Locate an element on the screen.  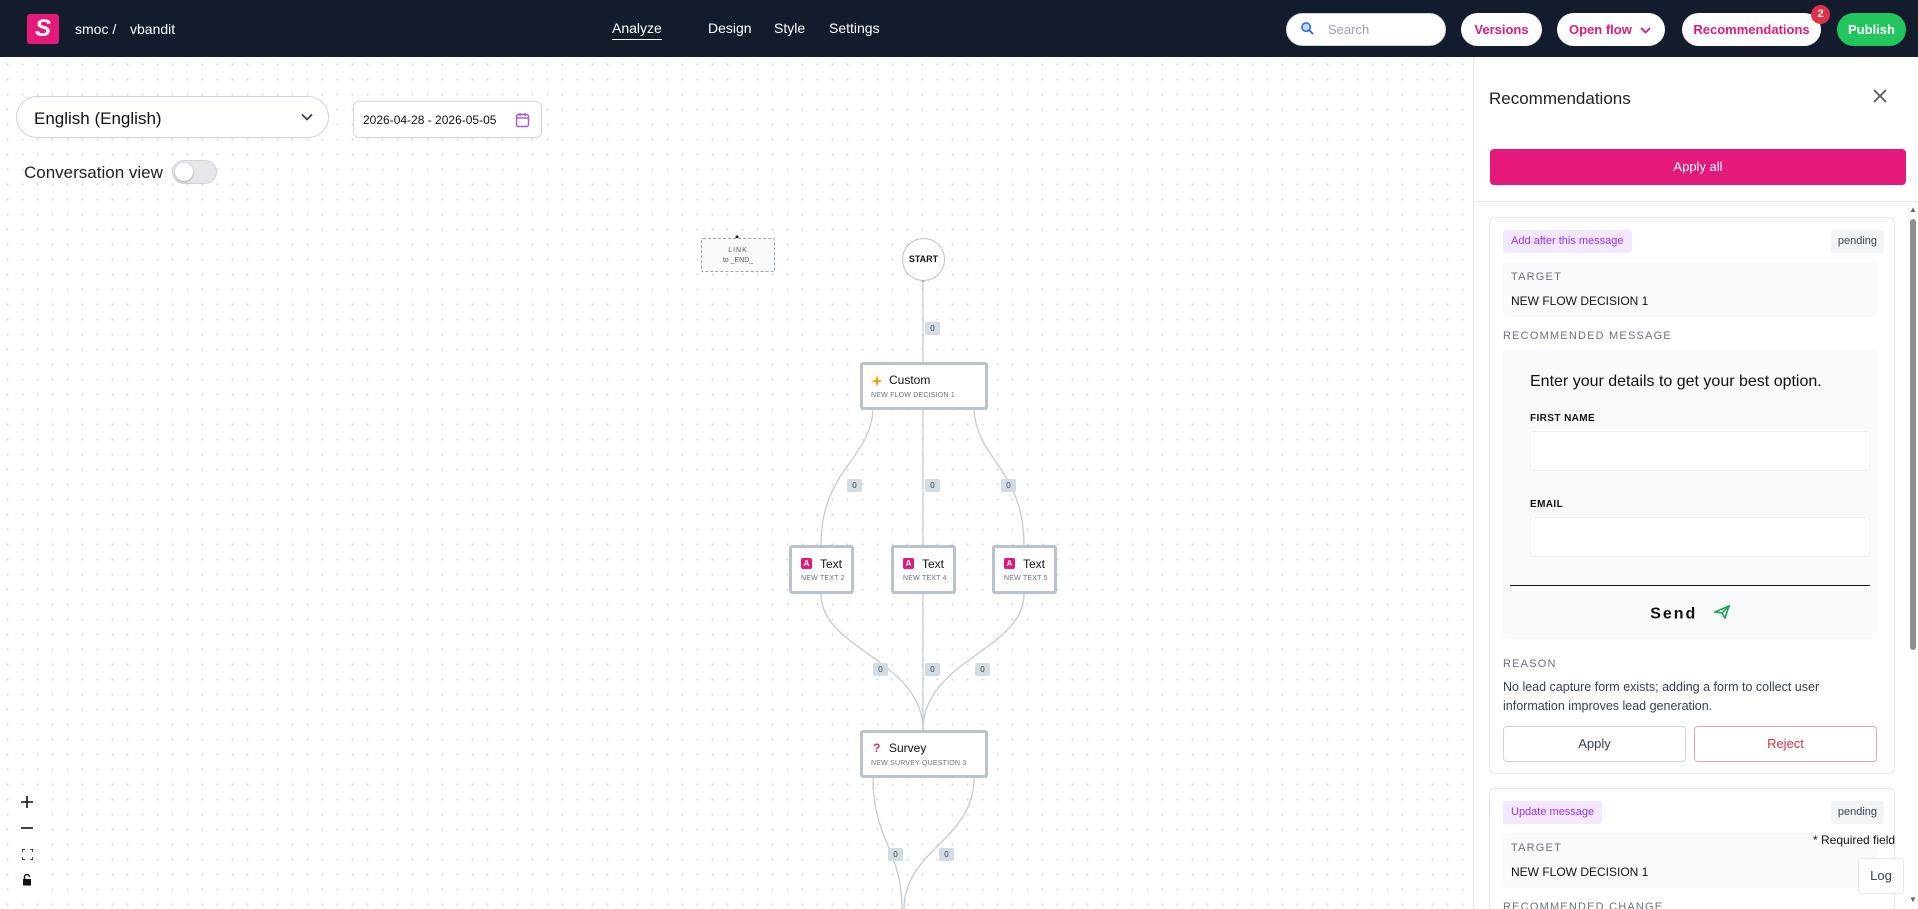
edge-custom-text2 is located at coordinates (847, 477).